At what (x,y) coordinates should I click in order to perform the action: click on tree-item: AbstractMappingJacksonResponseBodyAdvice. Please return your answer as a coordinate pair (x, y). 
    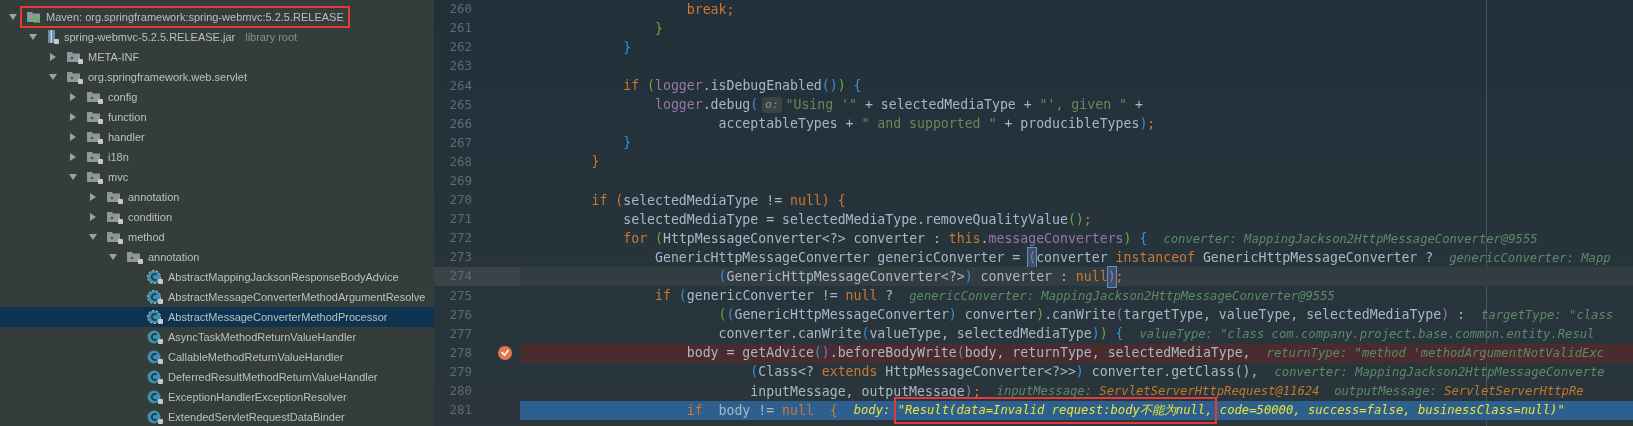
    Looking at the image, I should click on (217, 277).